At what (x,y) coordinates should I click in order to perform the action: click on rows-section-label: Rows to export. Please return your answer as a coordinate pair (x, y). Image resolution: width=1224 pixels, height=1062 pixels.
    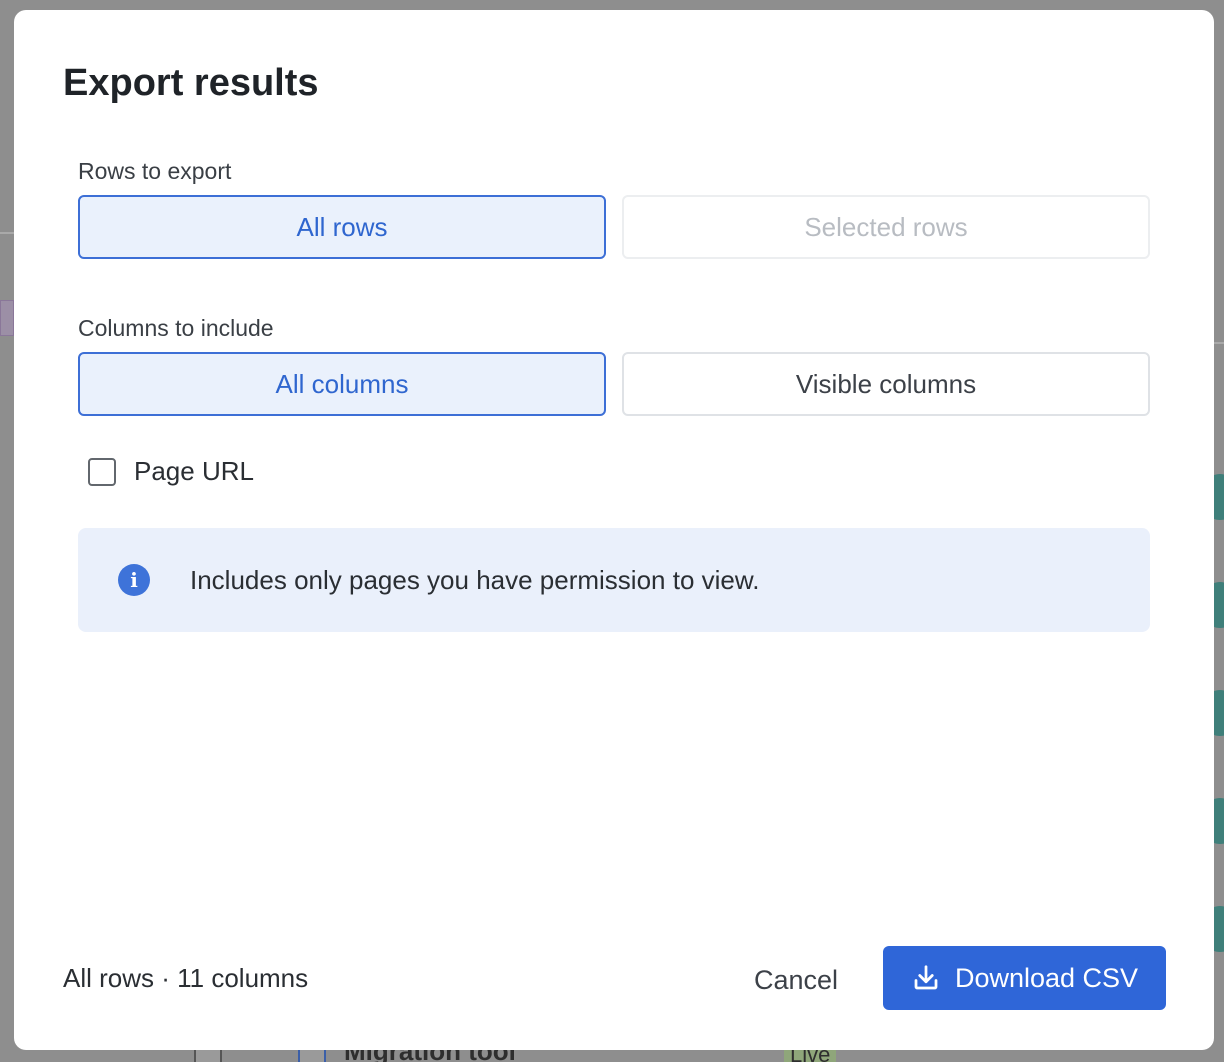
    Looking at the image, I should click on (155, 171).